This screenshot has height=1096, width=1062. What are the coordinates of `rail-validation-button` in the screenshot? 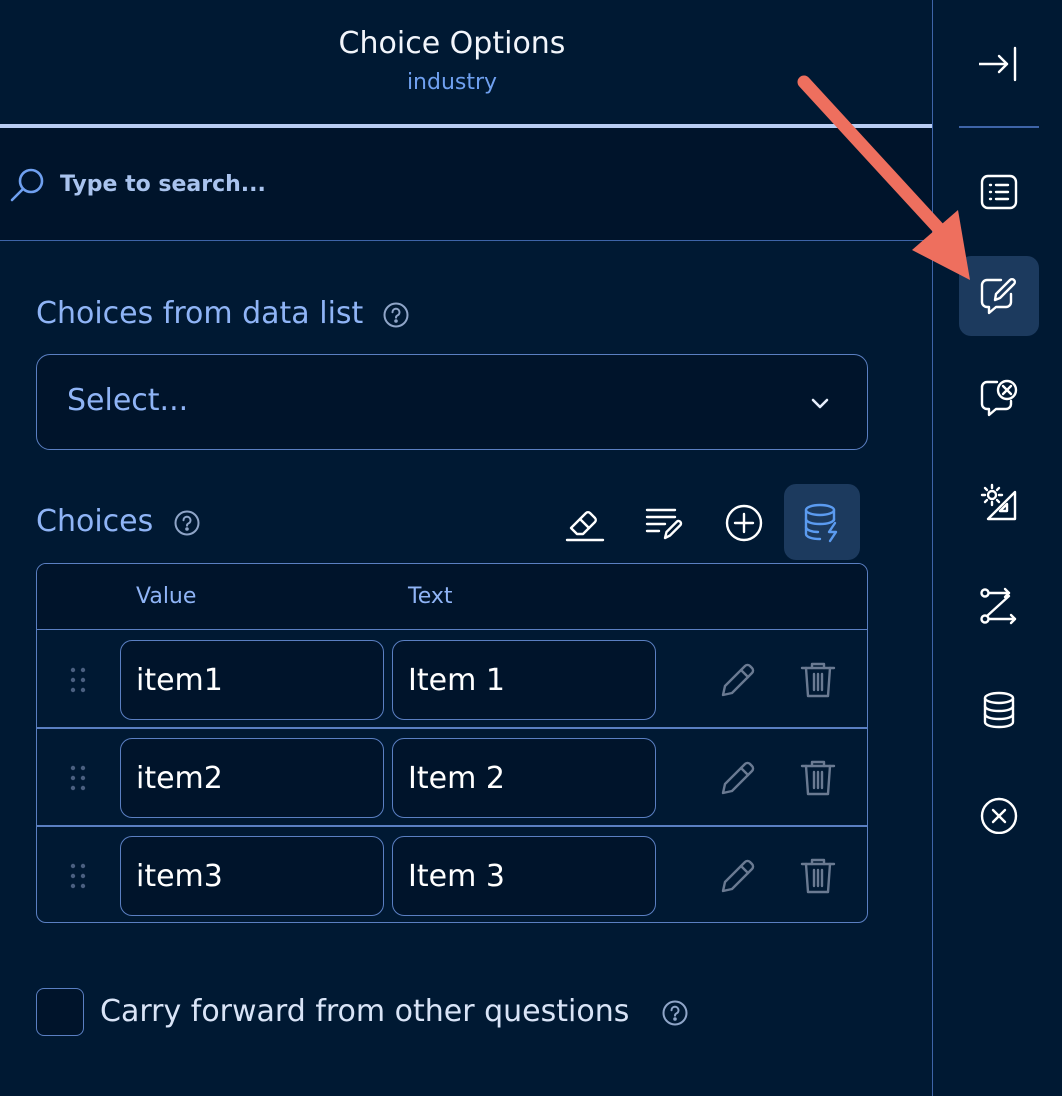 It's located at (999, 398).